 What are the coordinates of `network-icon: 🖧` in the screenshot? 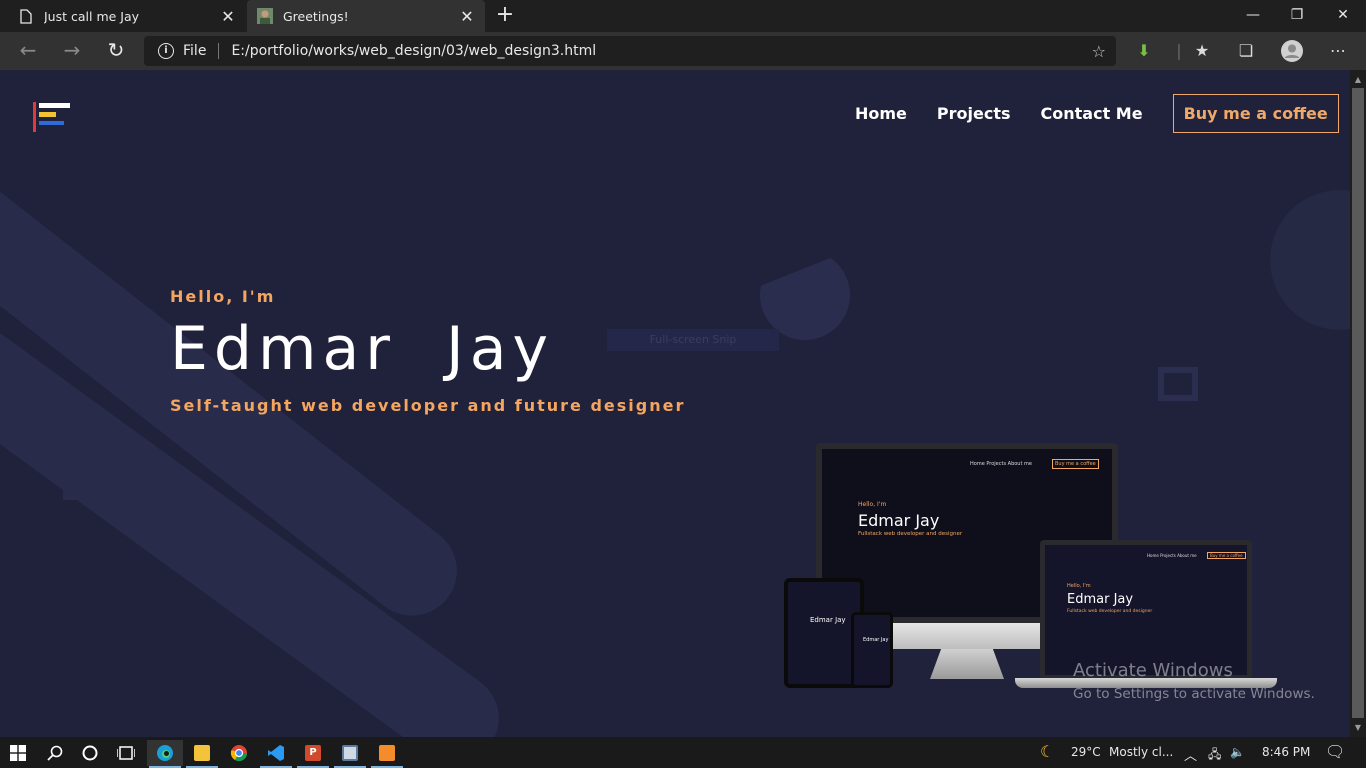 It's located at (1214, 755).